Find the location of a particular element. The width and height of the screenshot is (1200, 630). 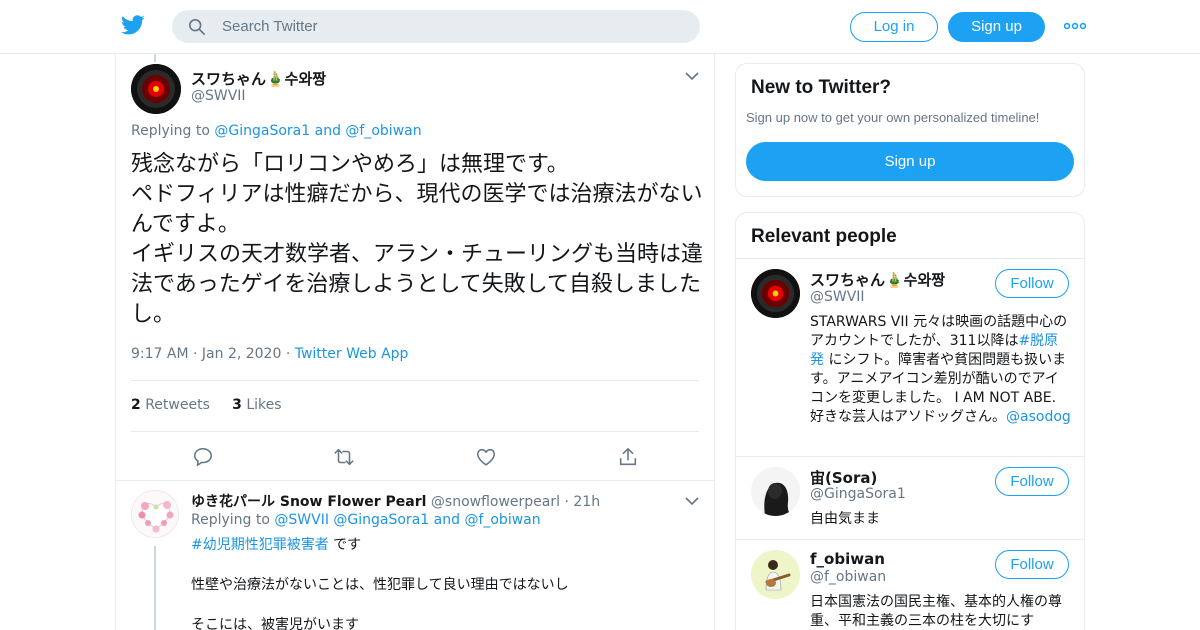

signup-card-button: Sign up is located at coordinates (910, 161).